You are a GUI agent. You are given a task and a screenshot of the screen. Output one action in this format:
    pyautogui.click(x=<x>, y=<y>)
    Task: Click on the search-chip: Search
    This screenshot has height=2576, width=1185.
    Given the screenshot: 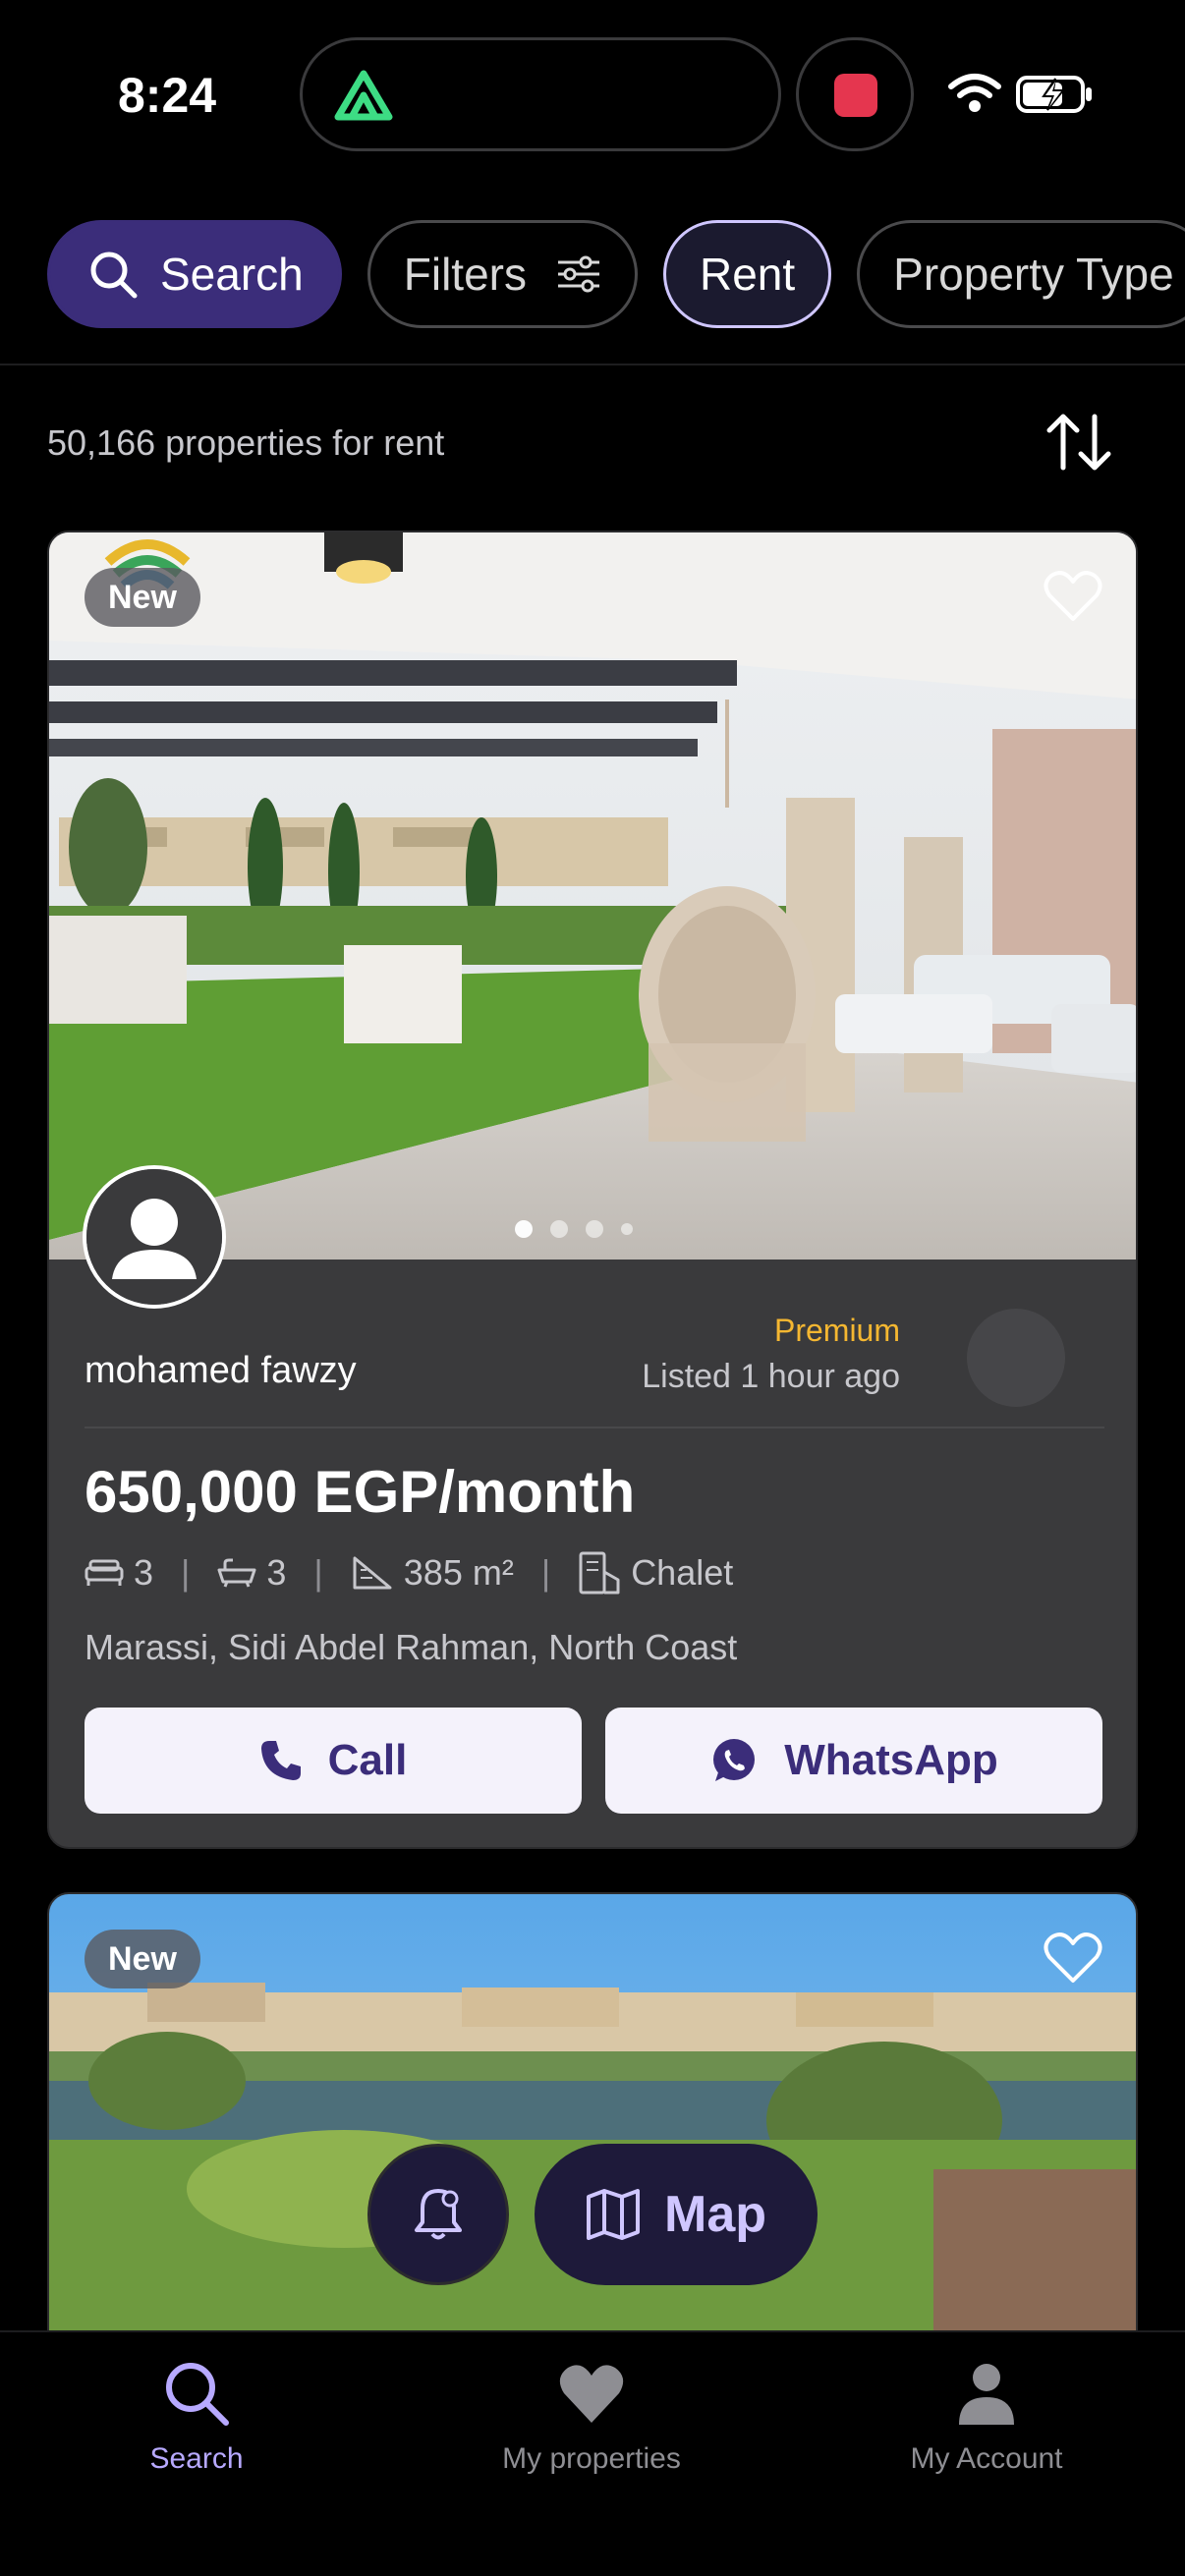 What is the action you would take?
    pyautogui.click(x=195, y=274)
    